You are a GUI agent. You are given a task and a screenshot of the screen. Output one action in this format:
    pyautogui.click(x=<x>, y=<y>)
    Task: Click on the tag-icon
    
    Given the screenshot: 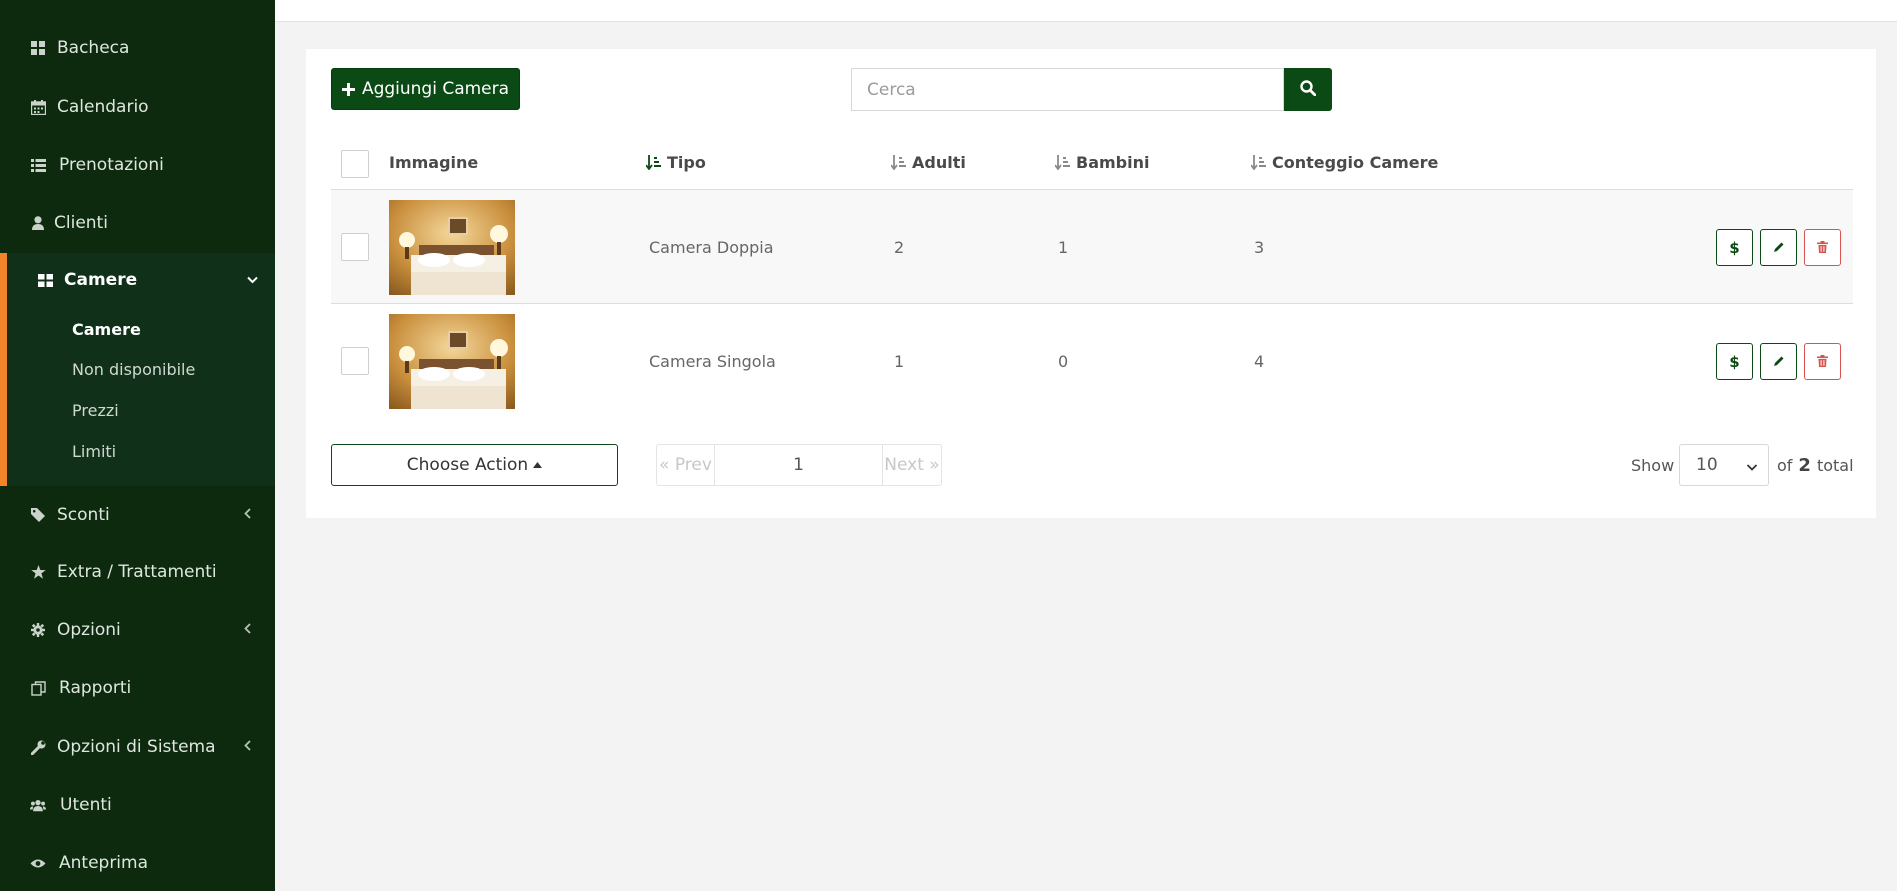 What is the action you would take?
    pyautogui.click(x=38, y=515)
    